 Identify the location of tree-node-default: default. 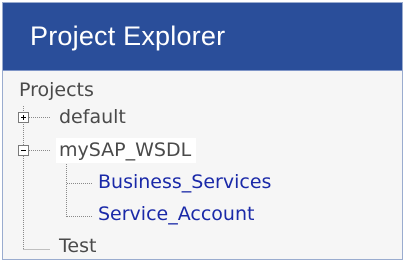
(92, 117).